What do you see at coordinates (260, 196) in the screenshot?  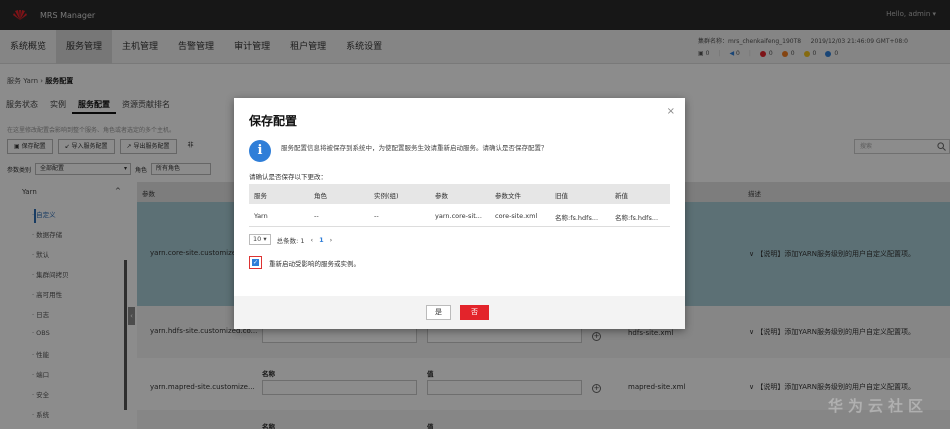 I see `col-service: 服务` at bounding box center [260, 196].